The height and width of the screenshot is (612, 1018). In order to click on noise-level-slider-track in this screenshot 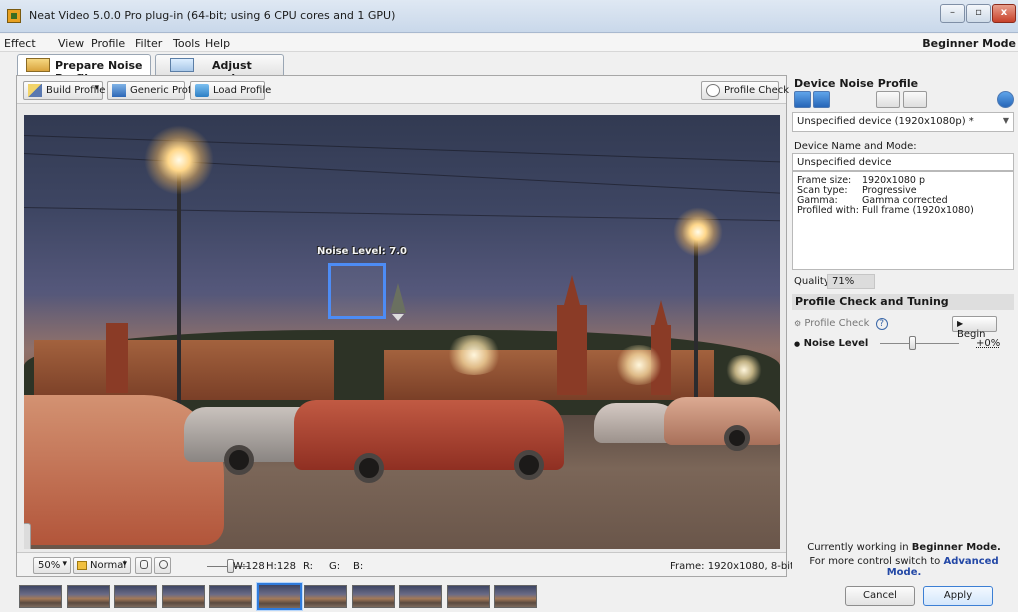, I will do `click(919, 343)`.